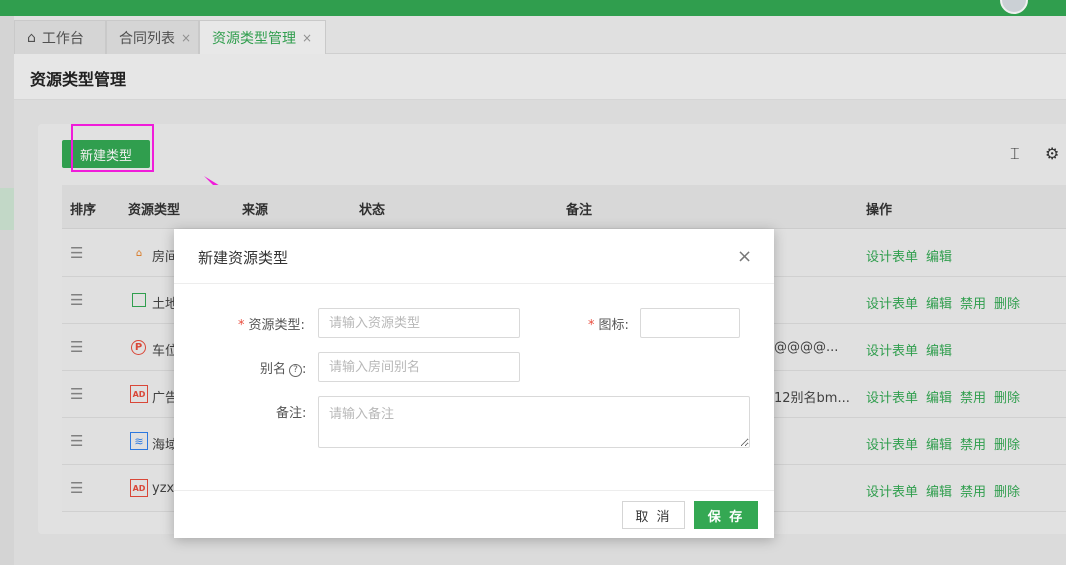 The width and height of the screenshot is (1066, 565). Describe the element at coordinates (579, 210) in the screenshot. I see `col-remark: 备注` at that location.